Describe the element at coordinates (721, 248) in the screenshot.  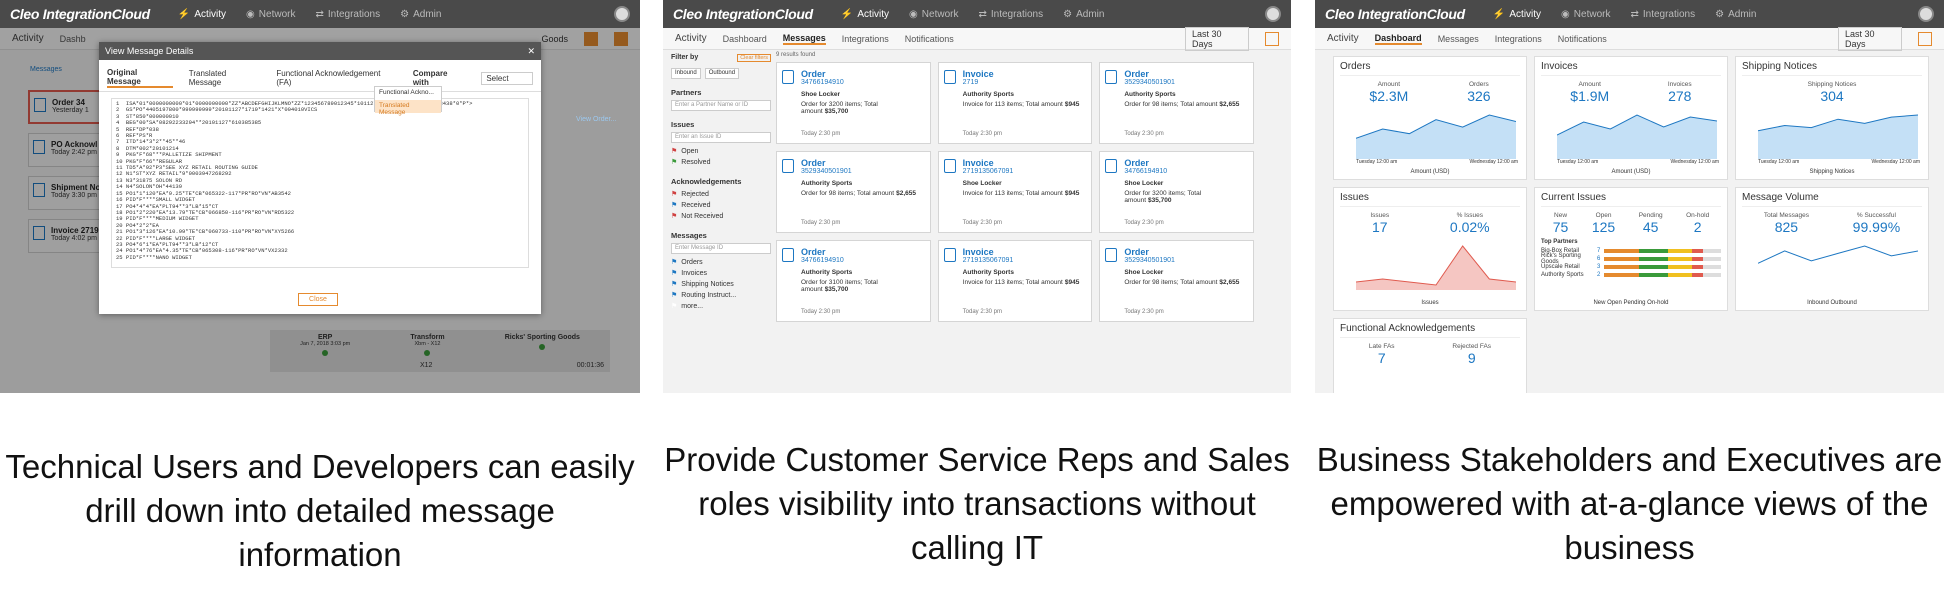
I see `message-id-input: Enter Message ID` at that location.